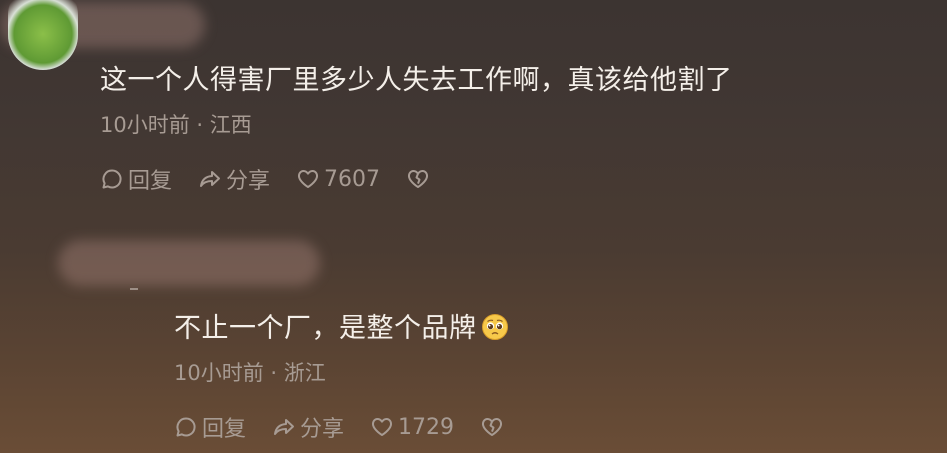 This screenshot has height=453, width=947. Describe the element at coordinates (352, 179) in the screenshot. I see `like-count: 7607` at that location.